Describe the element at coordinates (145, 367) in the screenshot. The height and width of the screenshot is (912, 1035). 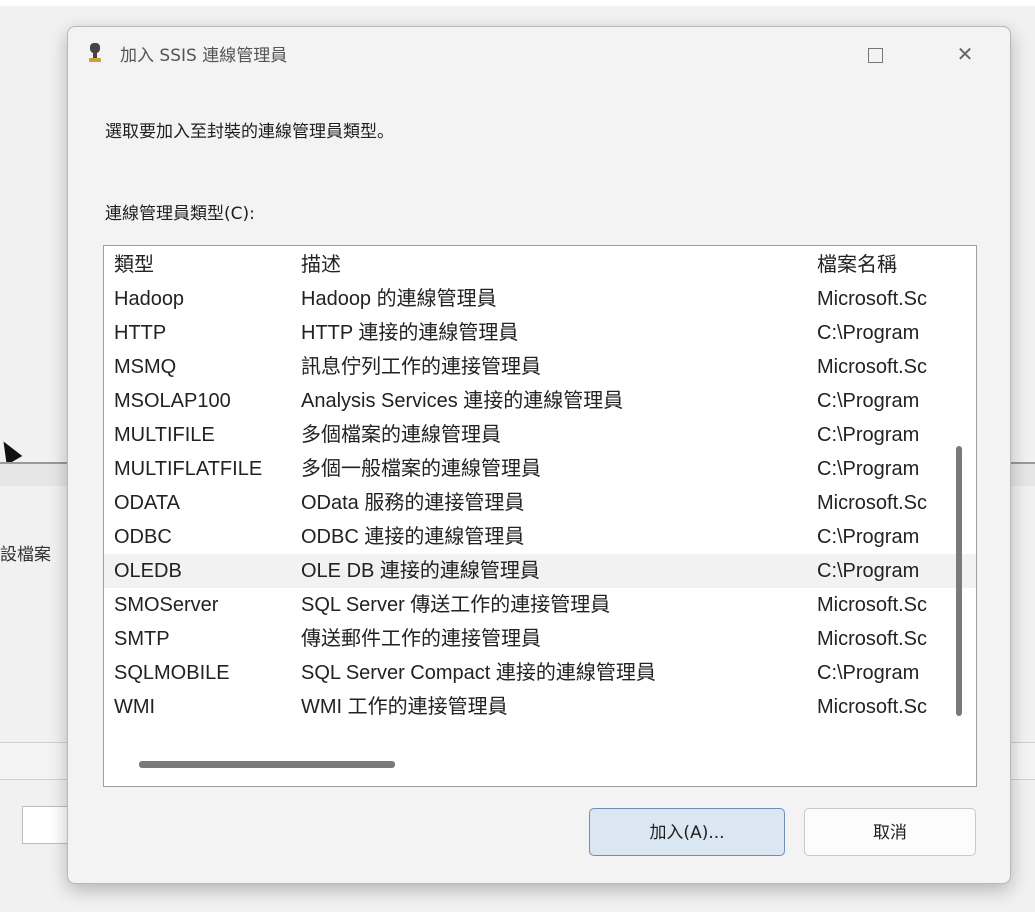
I see `cell-type: MSMQ` at that location.